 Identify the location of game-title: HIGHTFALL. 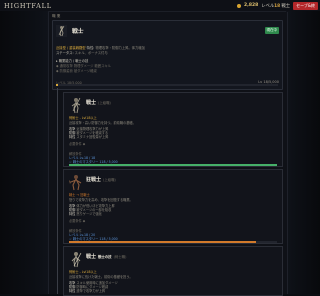
(28, 5).